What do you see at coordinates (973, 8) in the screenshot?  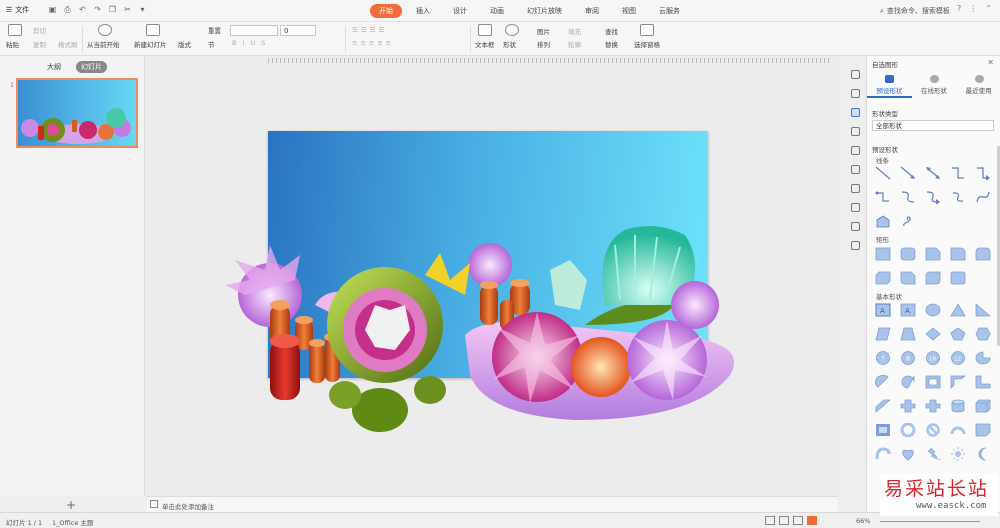 I see `more-icon: ⋮` at bounding box center [973, 8].